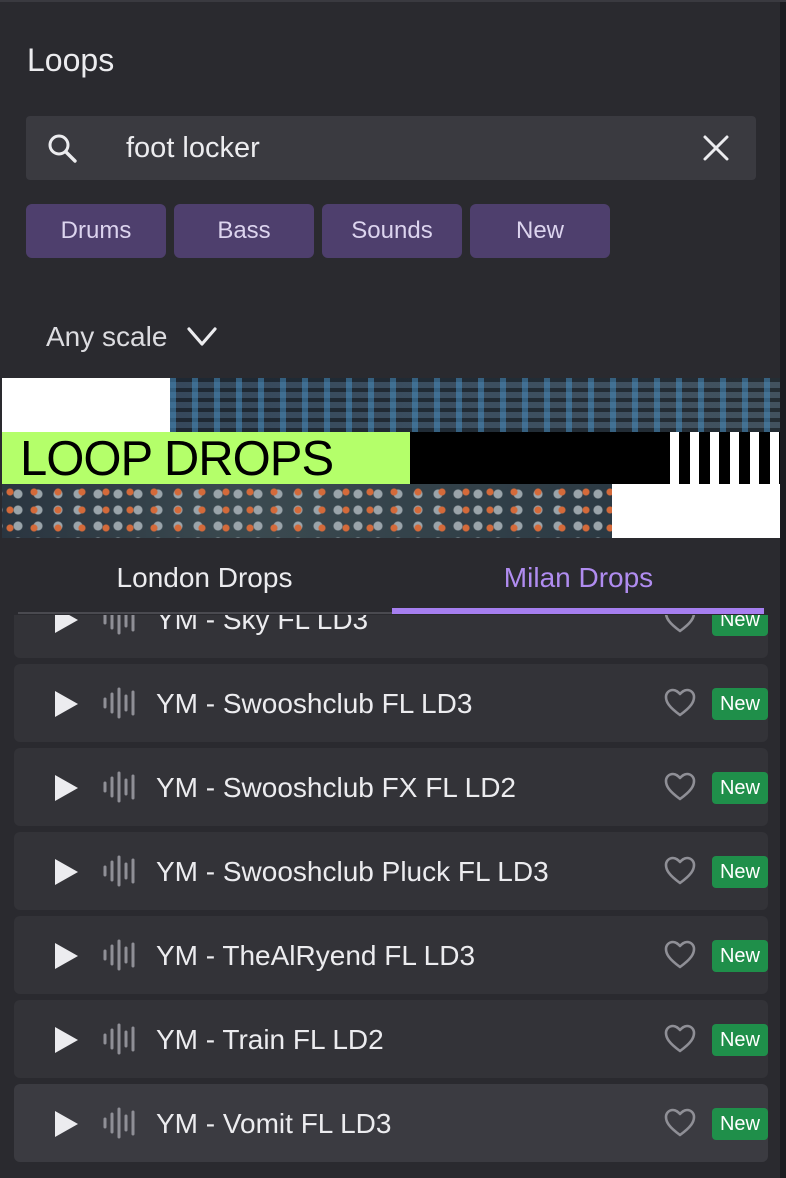  What do you see at coordinates (107, 336) in the screenshot?
I see `scale-label: Any scale` at bounding box center [107, 336].